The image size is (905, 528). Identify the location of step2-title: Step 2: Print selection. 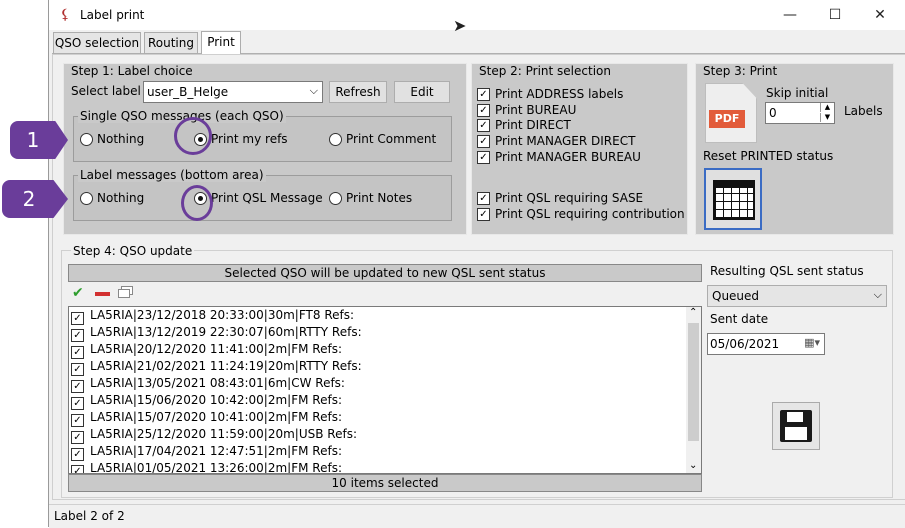
(545, 71).